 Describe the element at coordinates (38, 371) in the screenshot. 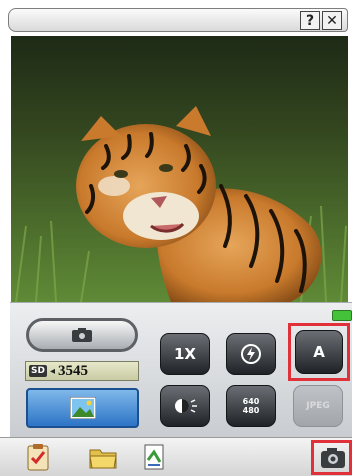

I see `sd-card-icon: SD` at that location.